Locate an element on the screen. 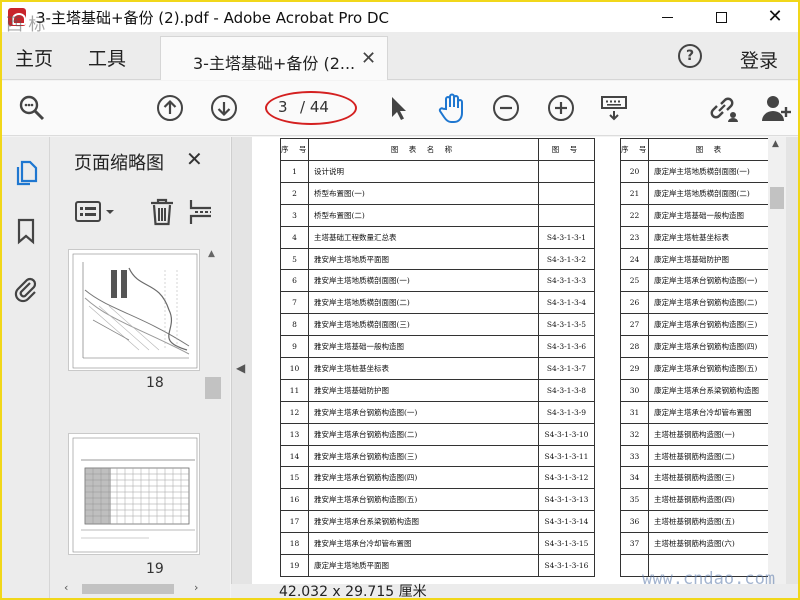  page-thumbnails-icon is located at coordinates (26, 173).